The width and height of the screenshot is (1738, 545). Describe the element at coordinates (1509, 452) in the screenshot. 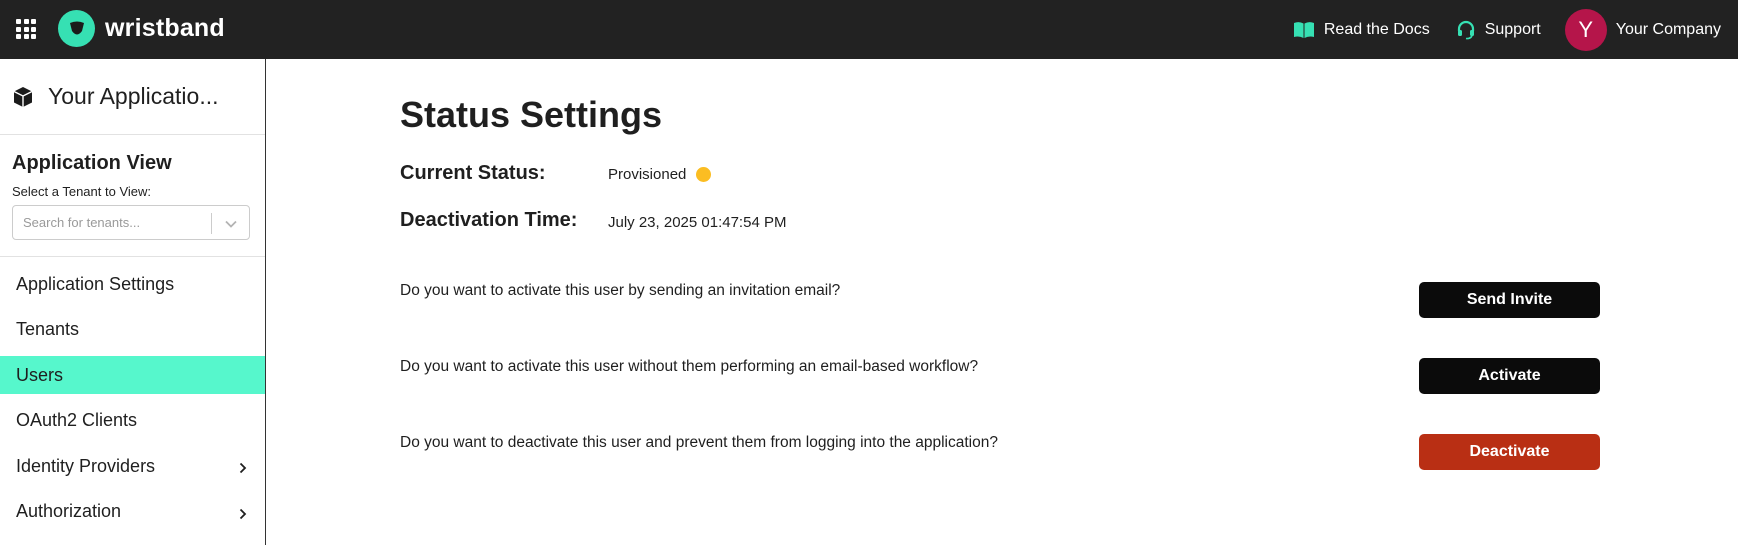

I see `deactivate-button: Deactivate` at that location.